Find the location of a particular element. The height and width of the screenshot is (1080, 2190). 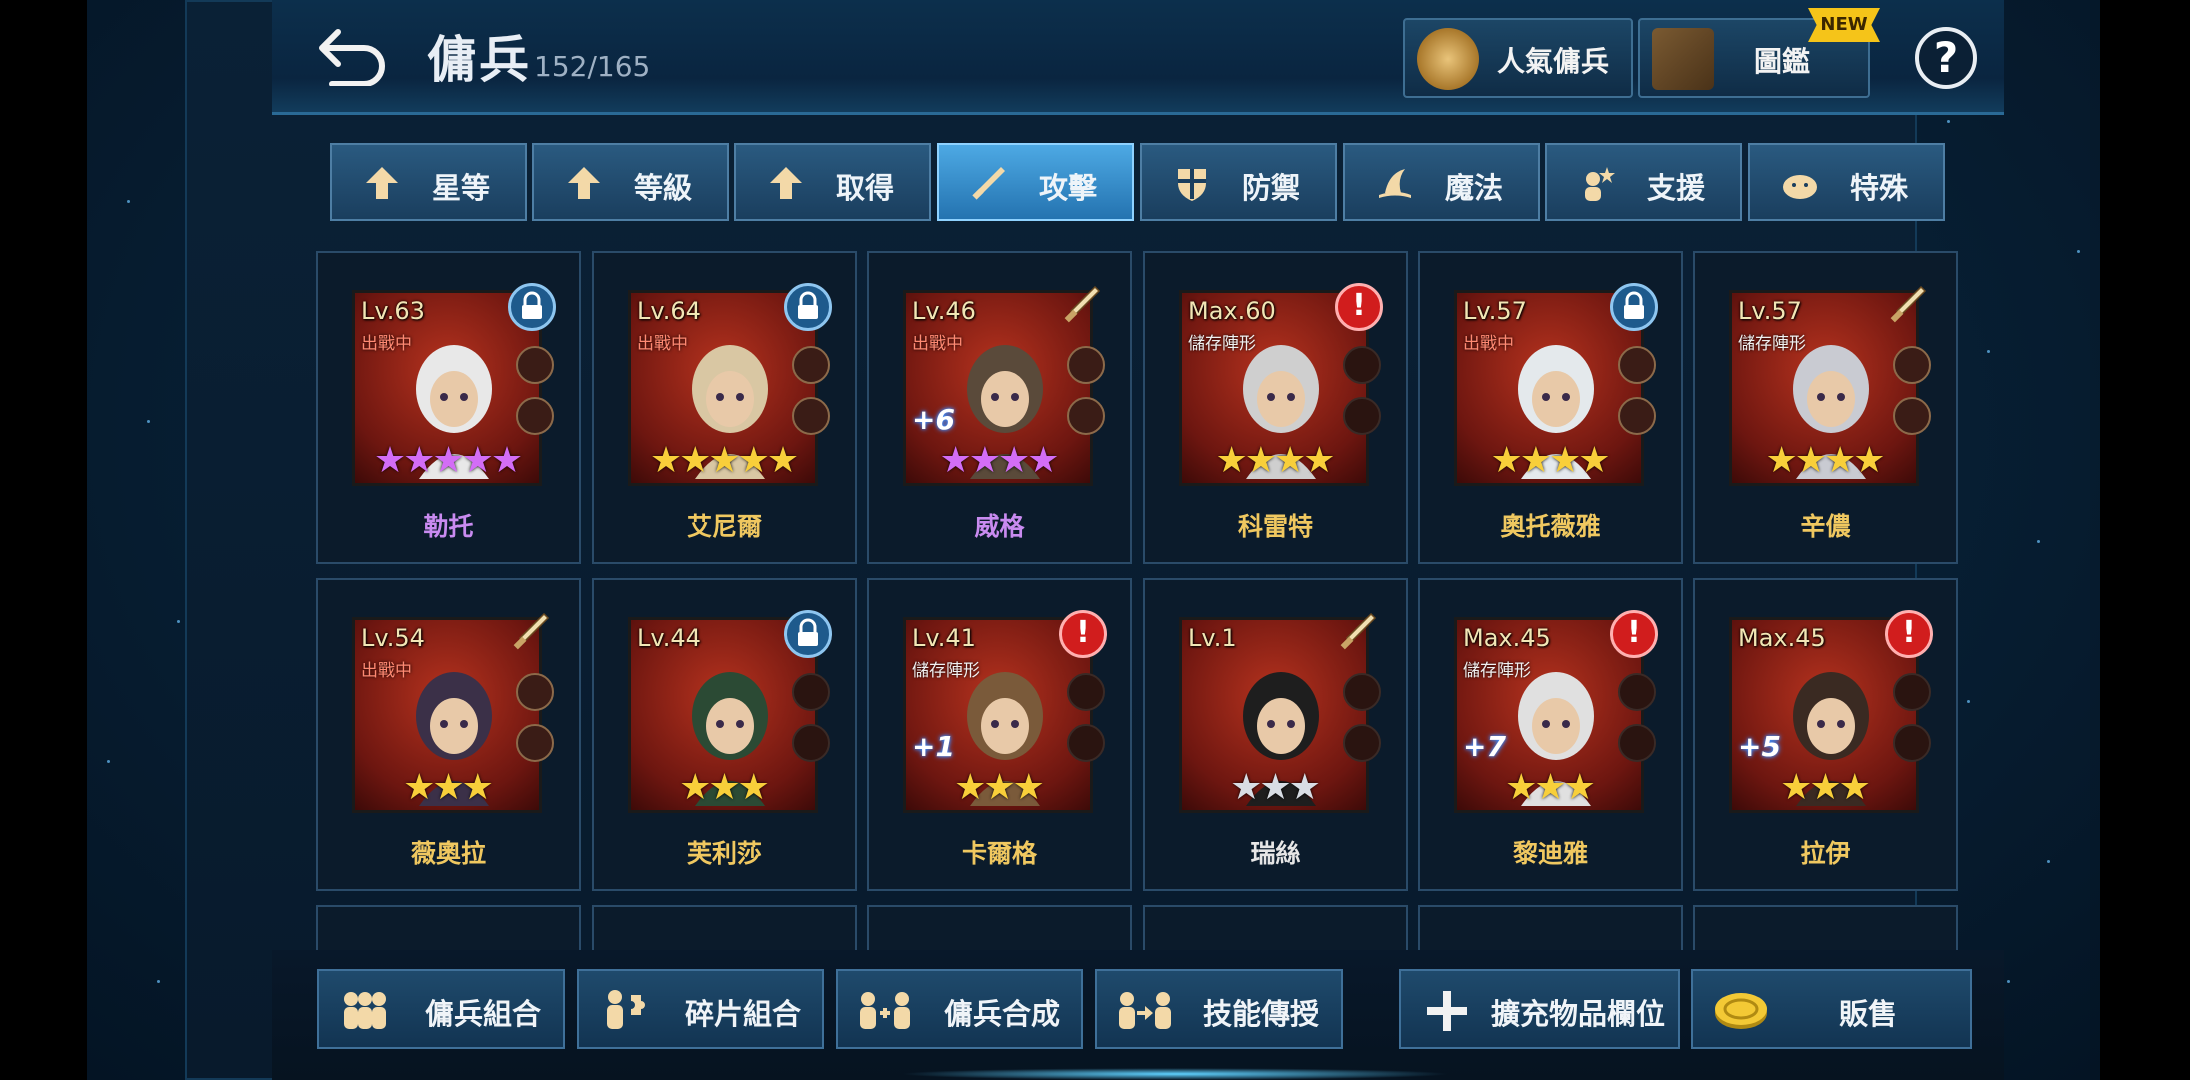

mercenary-card: Lv.57 出戰中 ★★★★ 奧托薇雅 is located at coordinates (1550, 407).